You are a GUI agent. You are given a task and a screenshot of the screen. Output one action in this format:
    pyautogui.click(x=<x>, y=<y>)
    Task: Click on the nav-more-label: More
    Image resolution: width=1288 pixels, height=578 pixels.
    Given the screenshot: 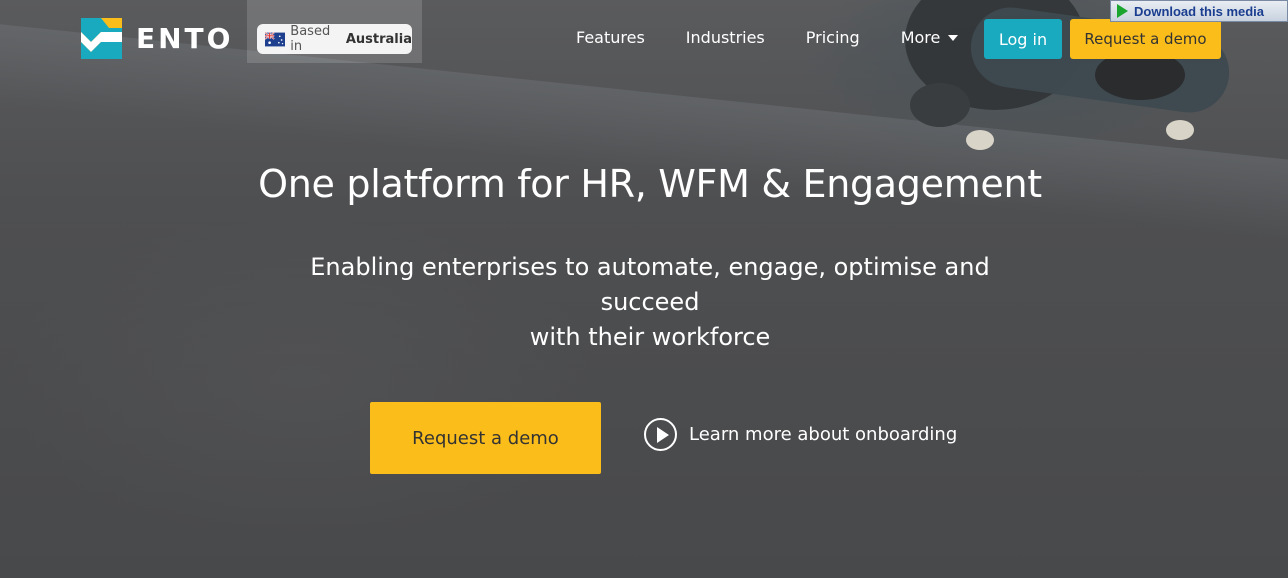 What is the action you would take?
    pyautogui.click(x=920, y=37)
    